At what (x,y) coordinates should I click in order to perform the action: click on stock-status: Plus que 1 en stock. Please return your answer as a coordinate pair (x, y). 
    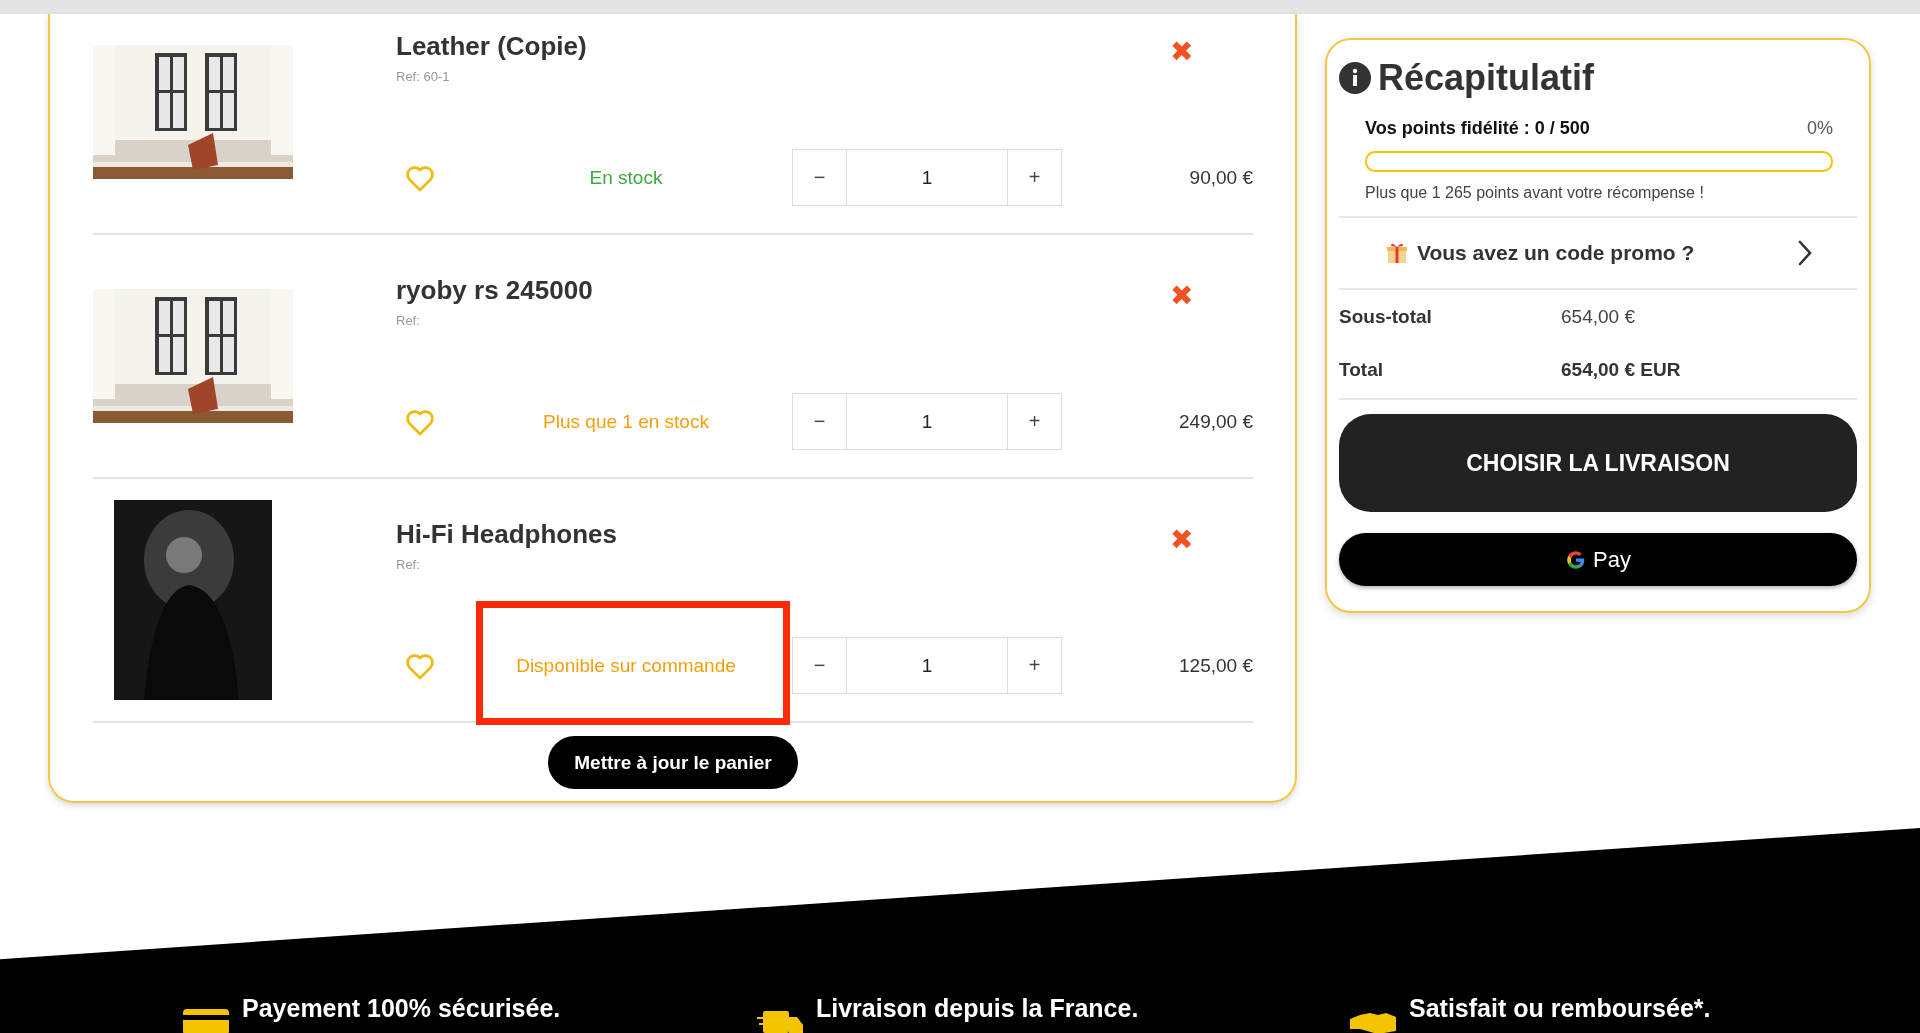
    Looking at the image, I should click on (626, 421).